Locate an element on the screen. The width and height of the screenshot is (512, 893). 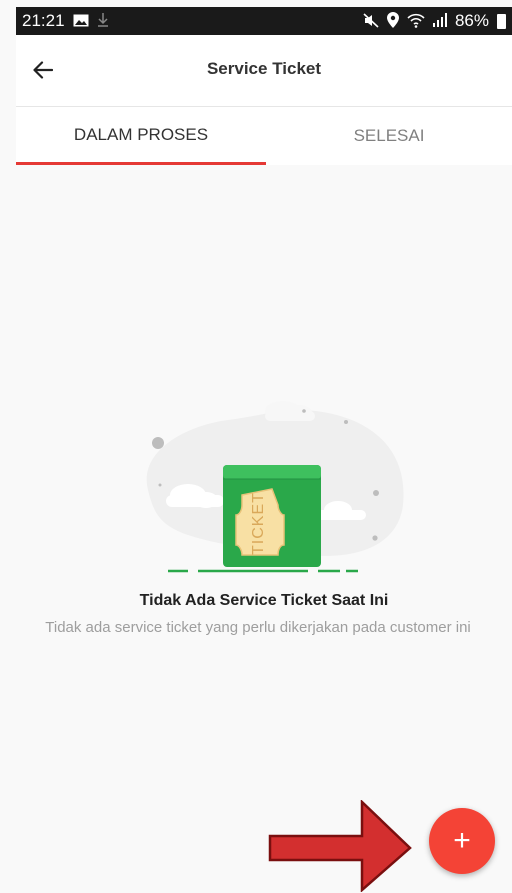
status-right: 86% is located at coordinates (434, 21).